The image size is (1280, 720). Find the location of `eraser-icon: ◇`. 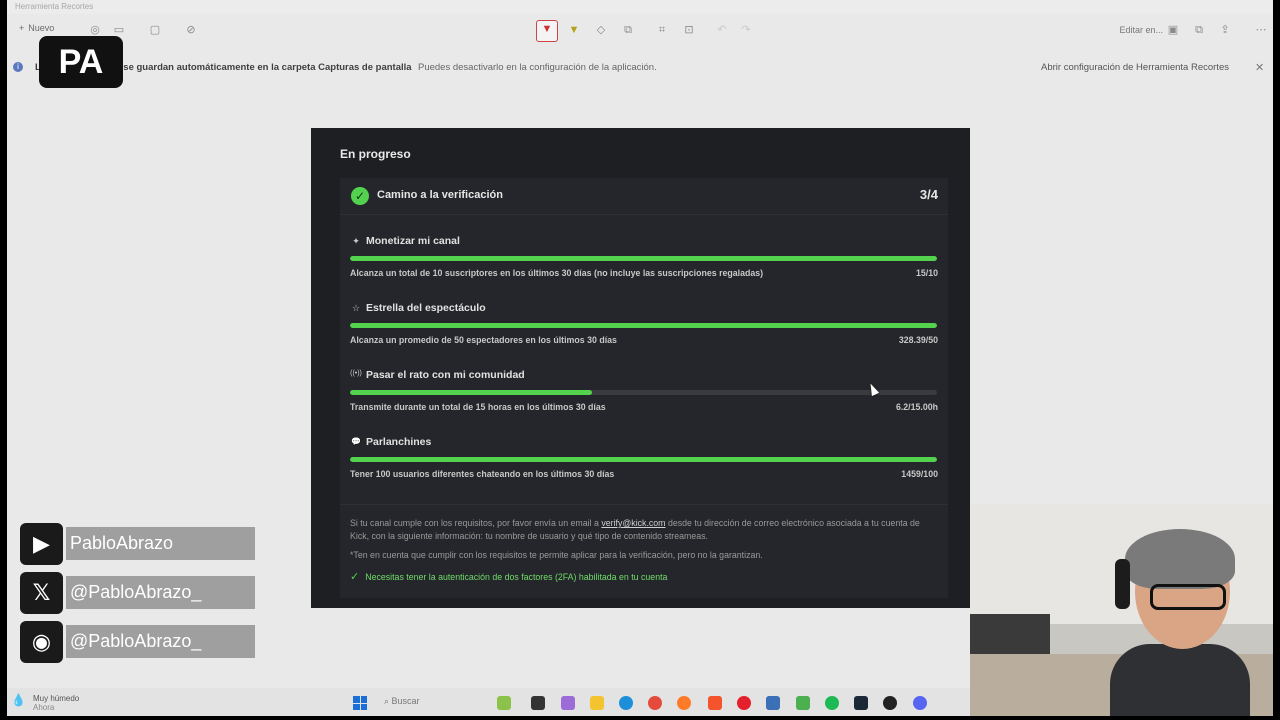

eraser-icon: ◇ is located at coordinates (601, 30).